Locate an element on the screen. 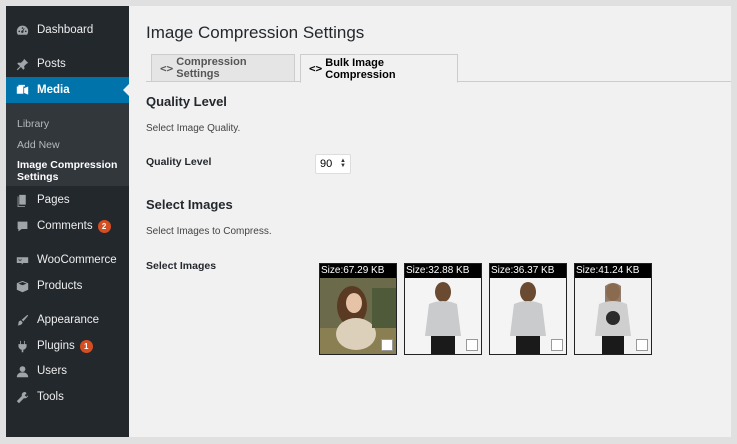 The image size is (737, 444). comments-count-badge: 2 is located at coordinates (104, 226).